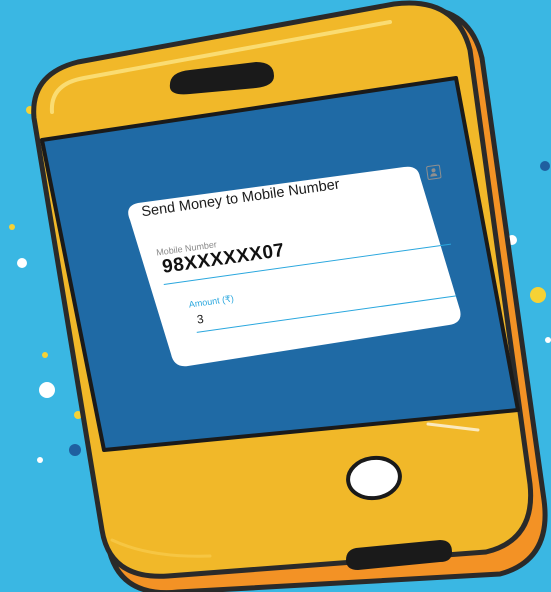  Describe the element at coordinates (433, 172) in the screenshot. I see `contact-book-icon` at that location.